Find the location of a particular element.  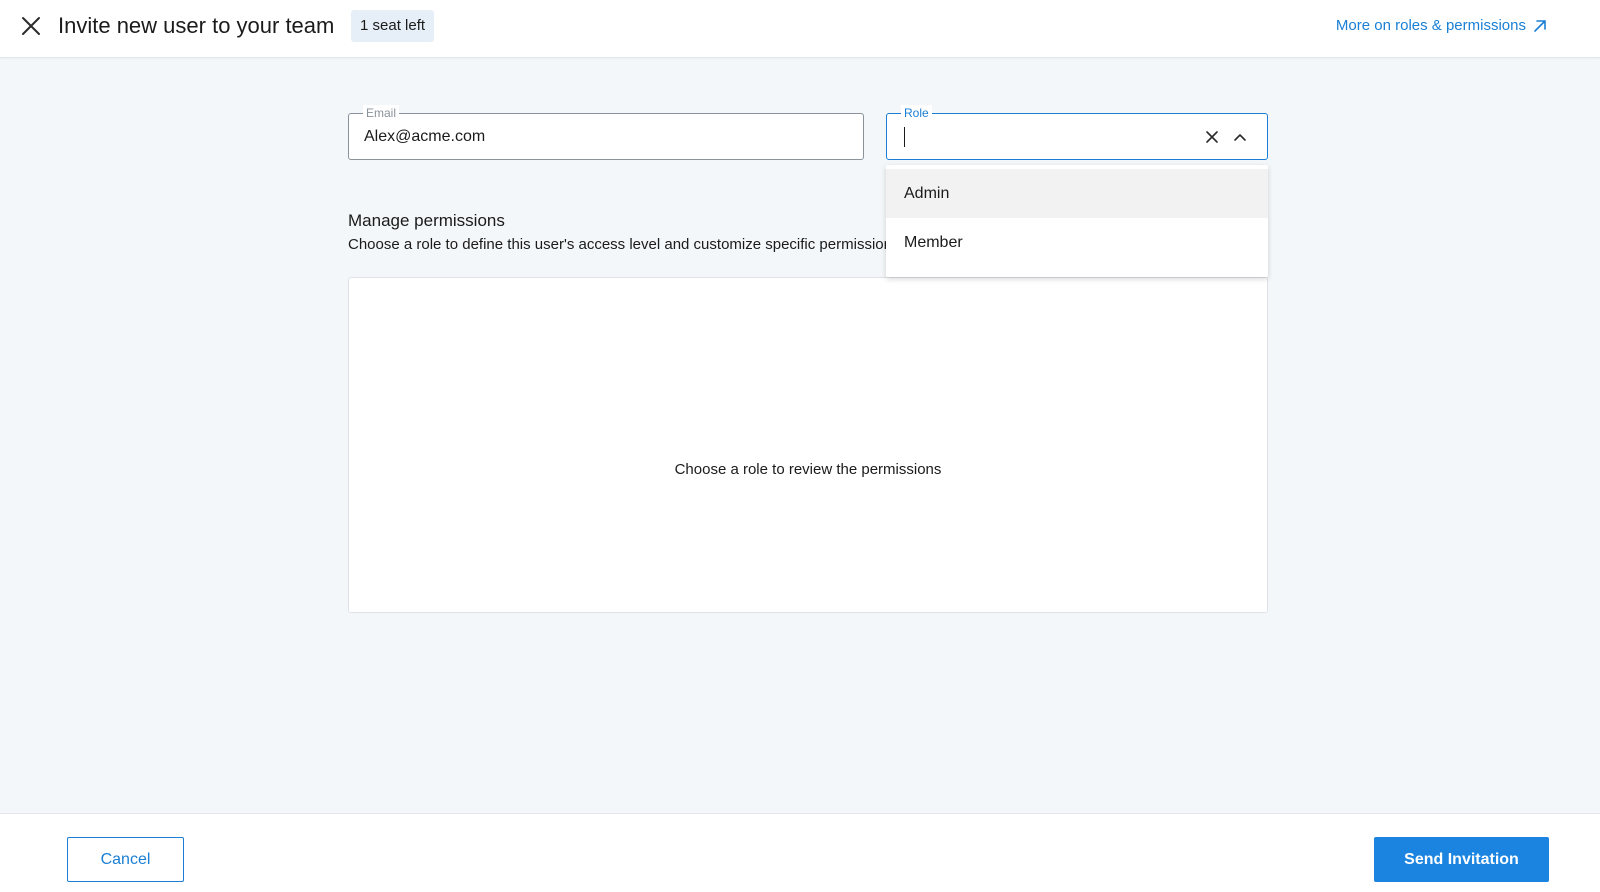

role-option-member: Member is located at coordinates (1077, 242).